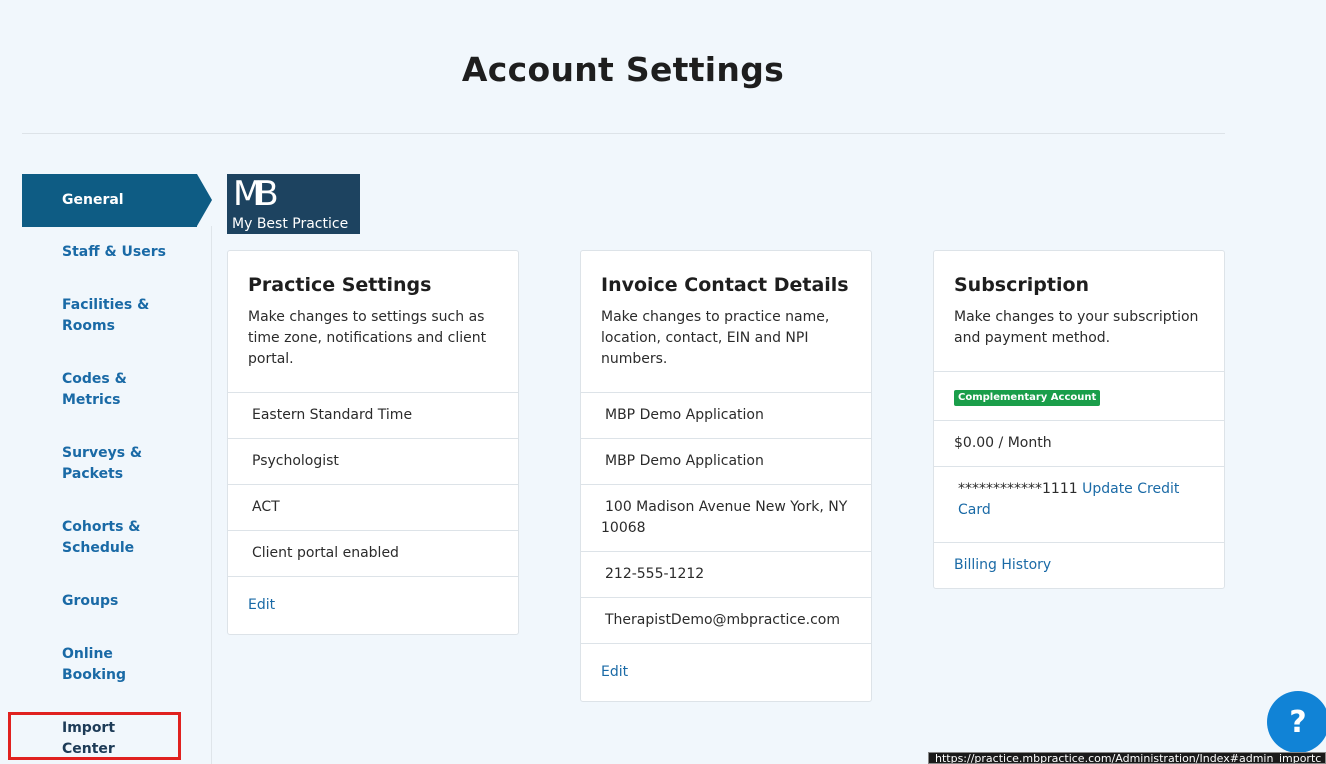 Image resolution: width=1326 pixels, height=764 pixels. I want to click on sidebar-item-surveys-packets: Surveys & Packets, so click(107, 464).